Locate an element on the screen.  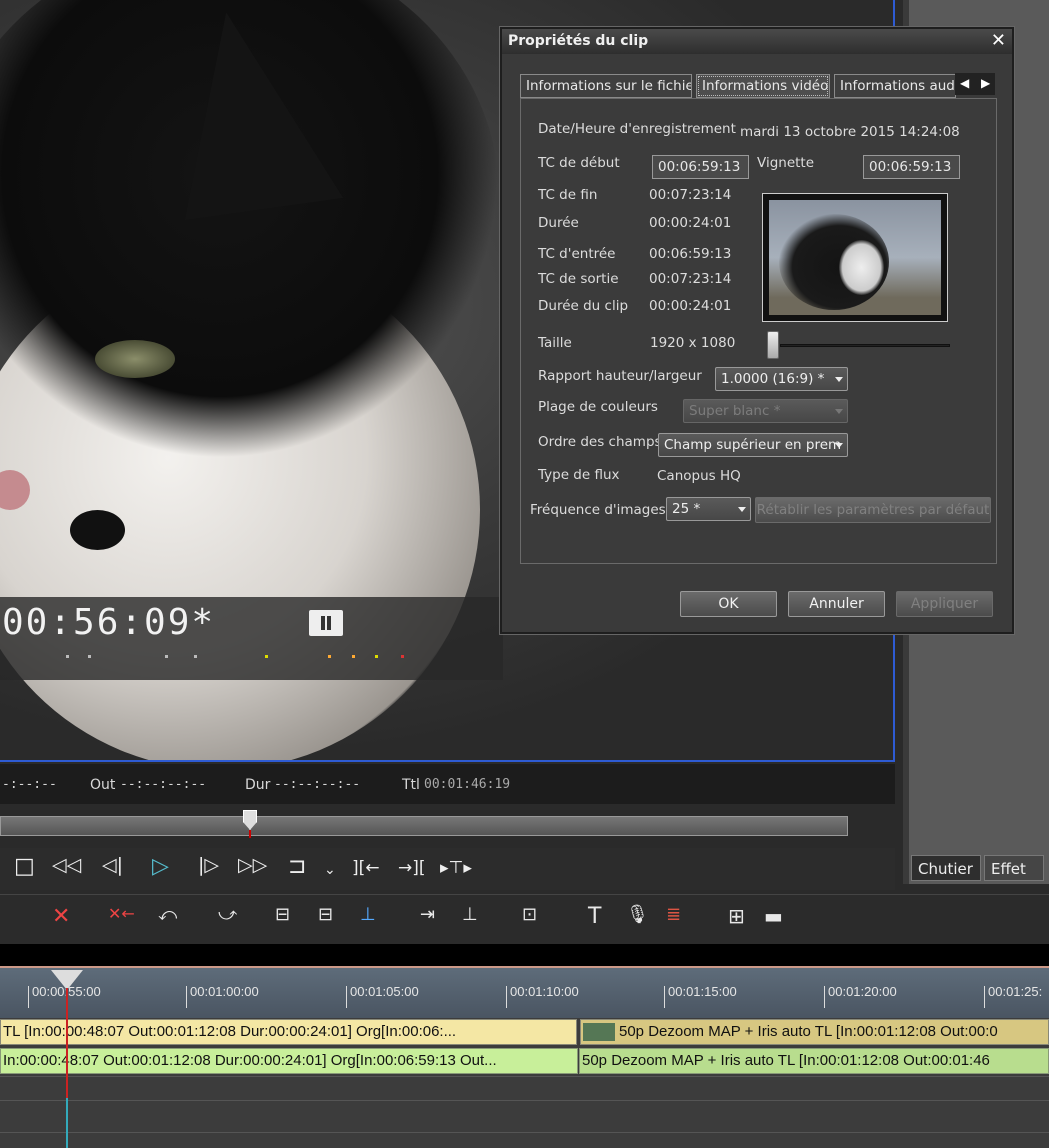
tab-file-info: Informations sur le fichier is located at coordinates (606, 86).